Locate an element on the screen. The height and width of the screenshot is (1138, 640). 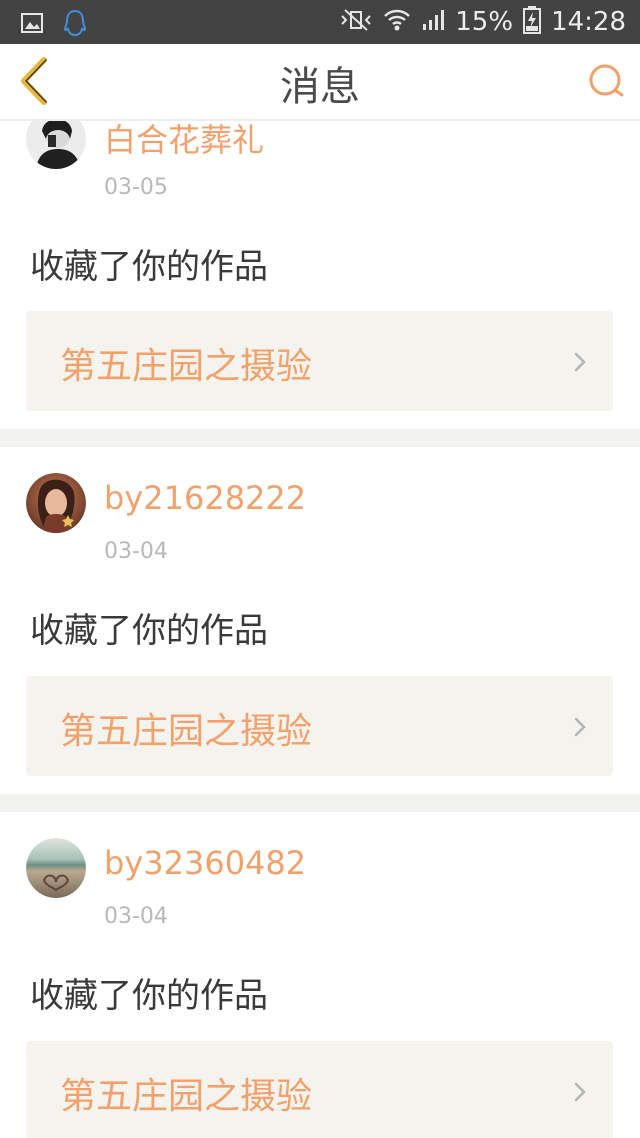
clock: 14:28 is located at coordinates (588, 22).